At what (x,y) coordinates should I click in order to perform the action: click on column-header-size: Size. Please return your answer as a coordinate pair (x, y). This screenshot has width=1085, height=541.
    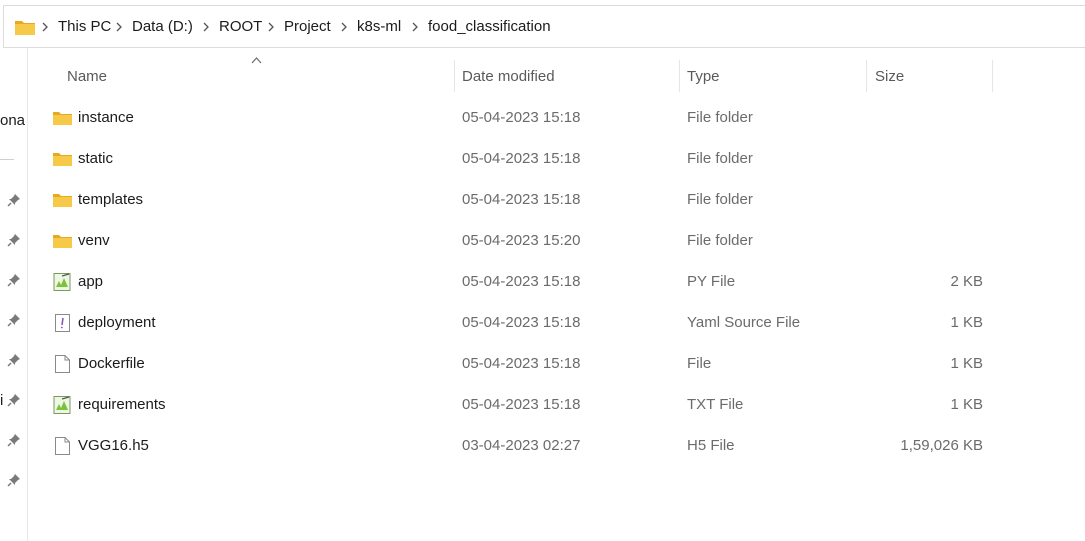
    Looking at the image, I should click on (889, 76).